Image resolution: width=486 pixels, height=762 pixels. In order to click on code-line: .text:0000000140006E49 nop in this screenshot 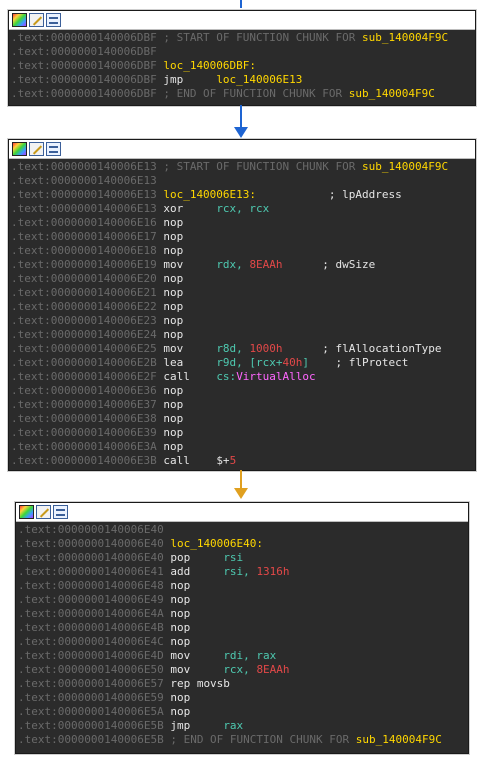, I will do `click(243, 600)`.